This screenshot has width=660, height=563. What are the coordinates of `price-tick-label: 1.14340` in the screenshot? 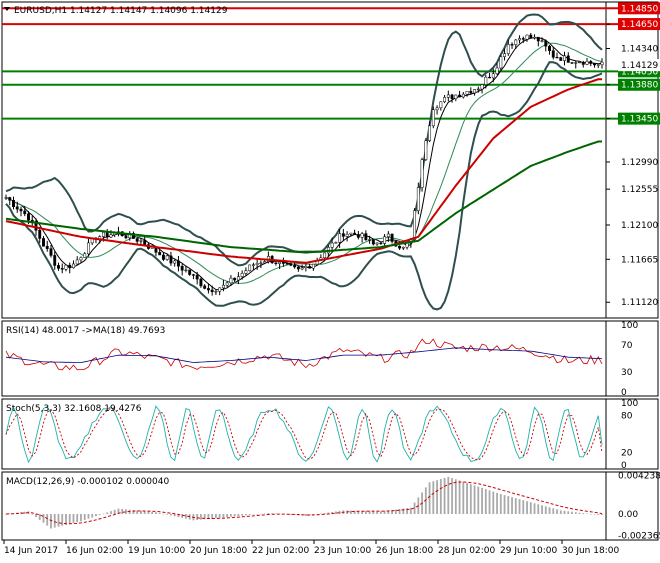 It's located at (639, 49).